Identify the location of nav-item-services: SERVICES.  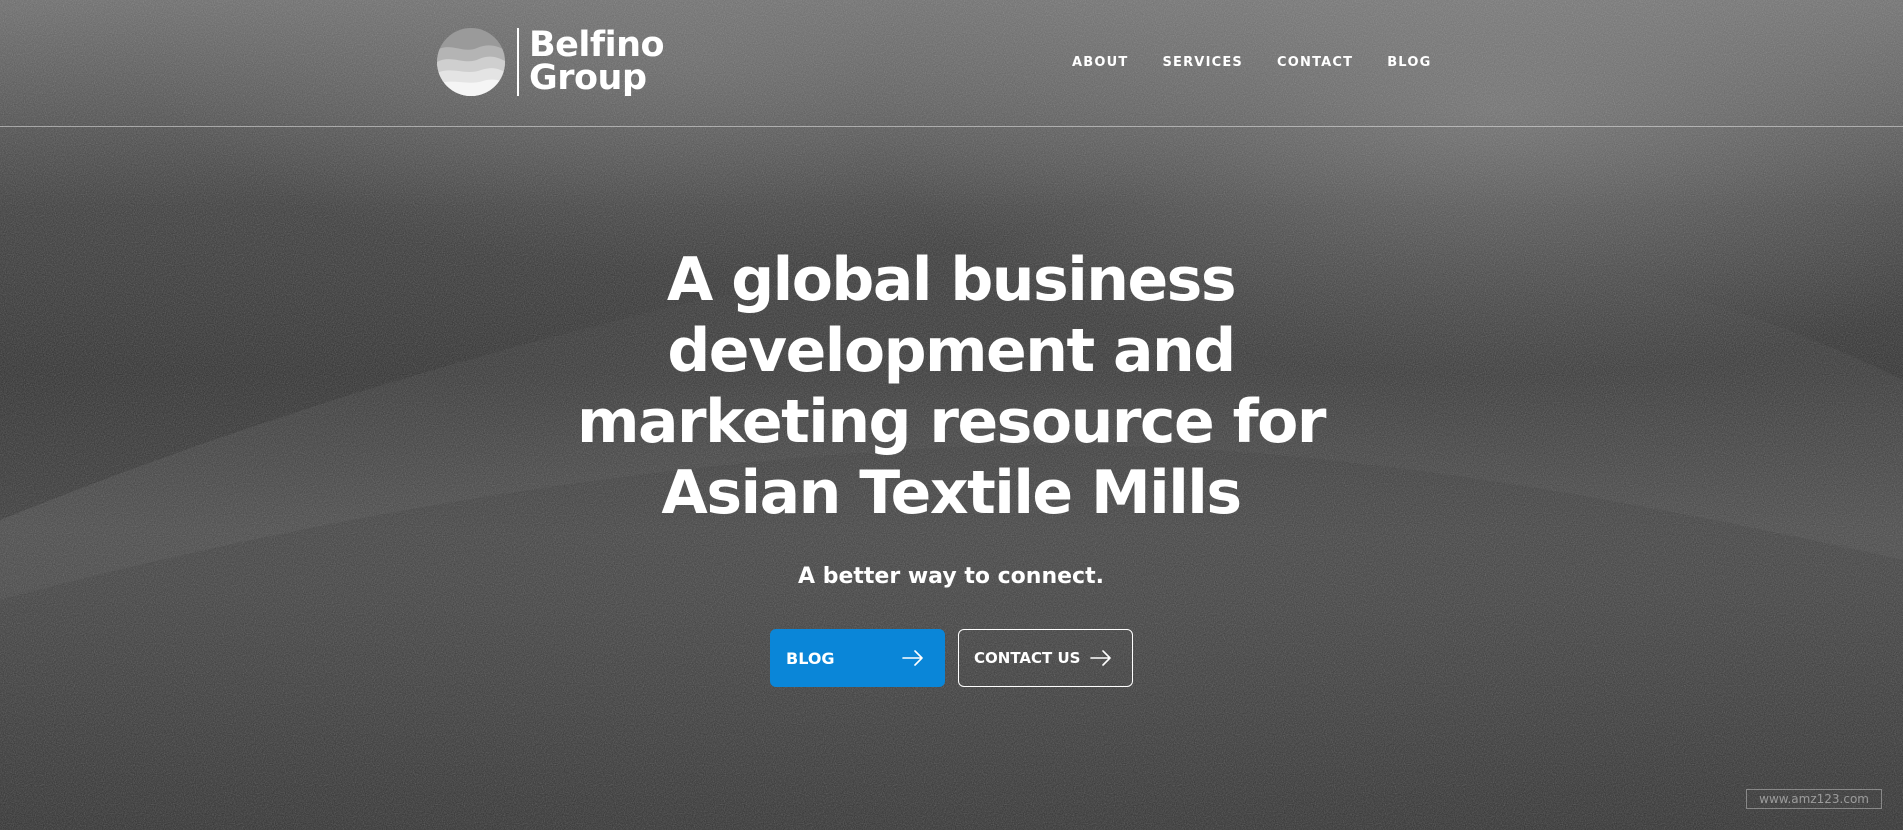
(1202, 62).